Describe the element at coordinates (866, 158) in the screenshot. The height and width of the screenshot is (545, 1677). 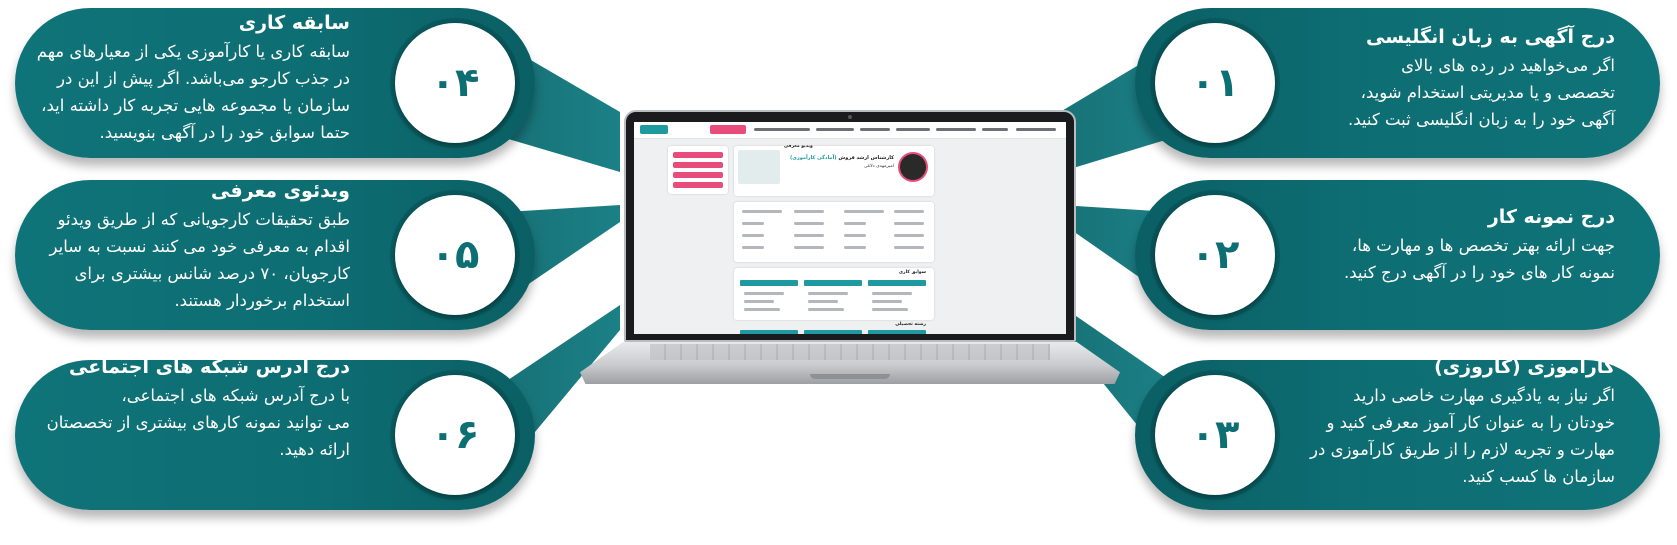
I see `mini-profile-name: کارشناس ارشد فروش` at that location.